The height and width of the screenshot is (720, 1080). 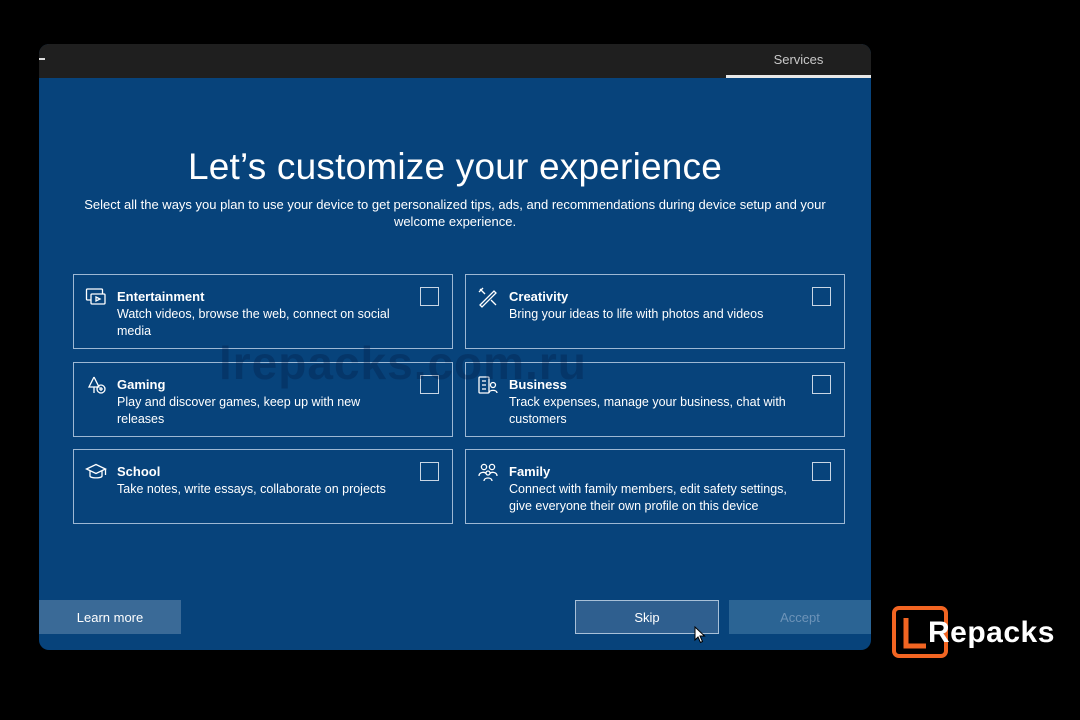 I want to click on option-title: Creativity, so click(x=539, y=296).